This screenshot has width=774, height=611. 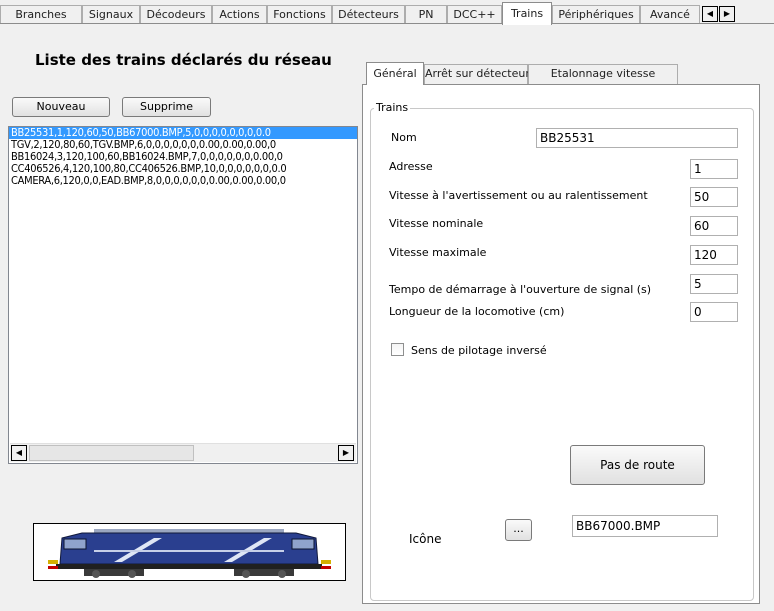 What do you see at coordinates (346, 453) in the screenshot?
I see `scroll-right-arrow-icon: ▶` at bounding box center [346, 453].